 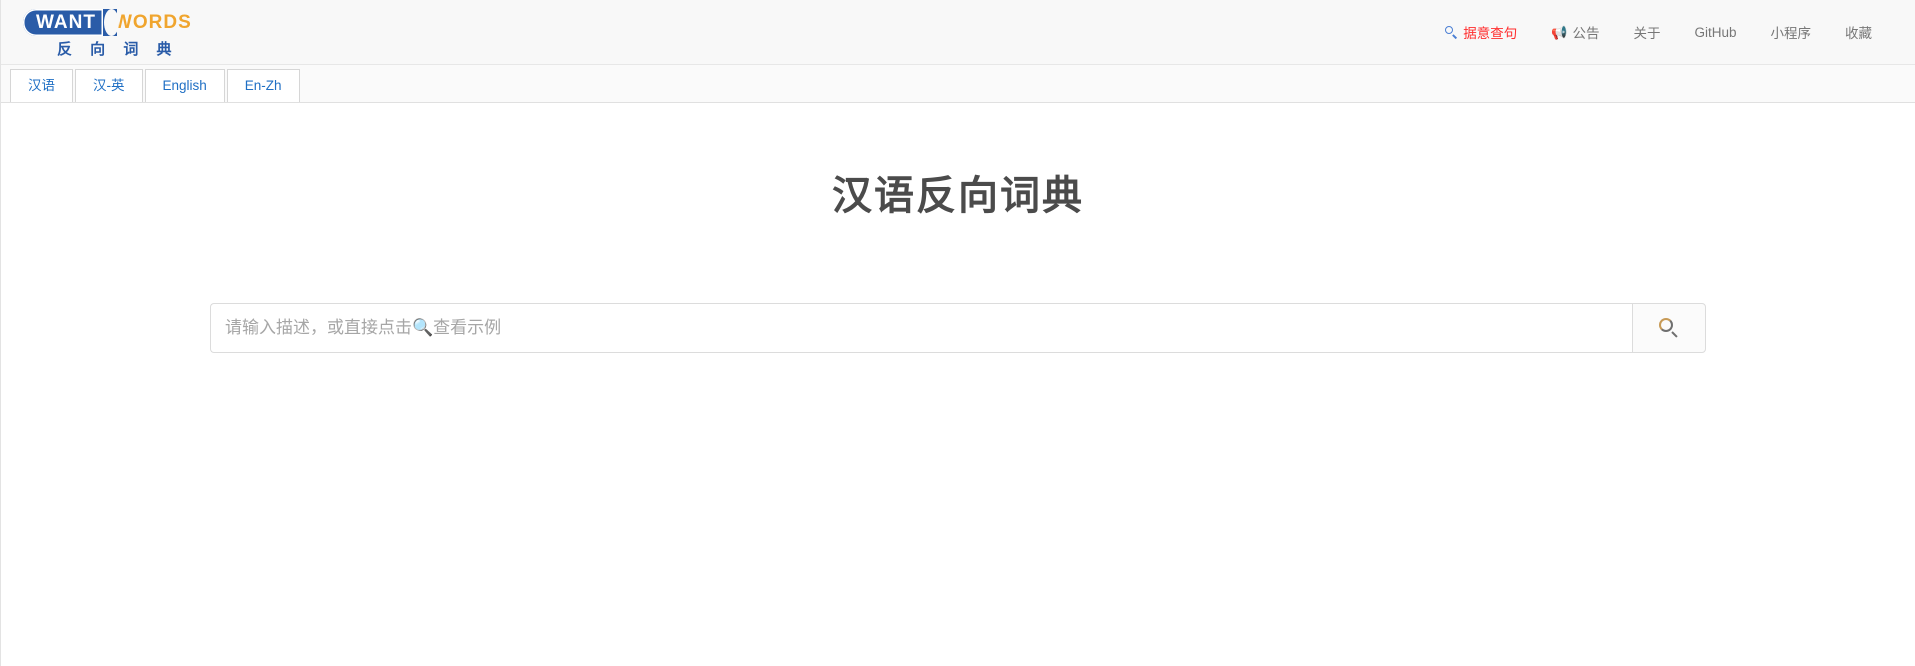 I want to click on tab-label: En-Zh, so click(x=263, y=85).